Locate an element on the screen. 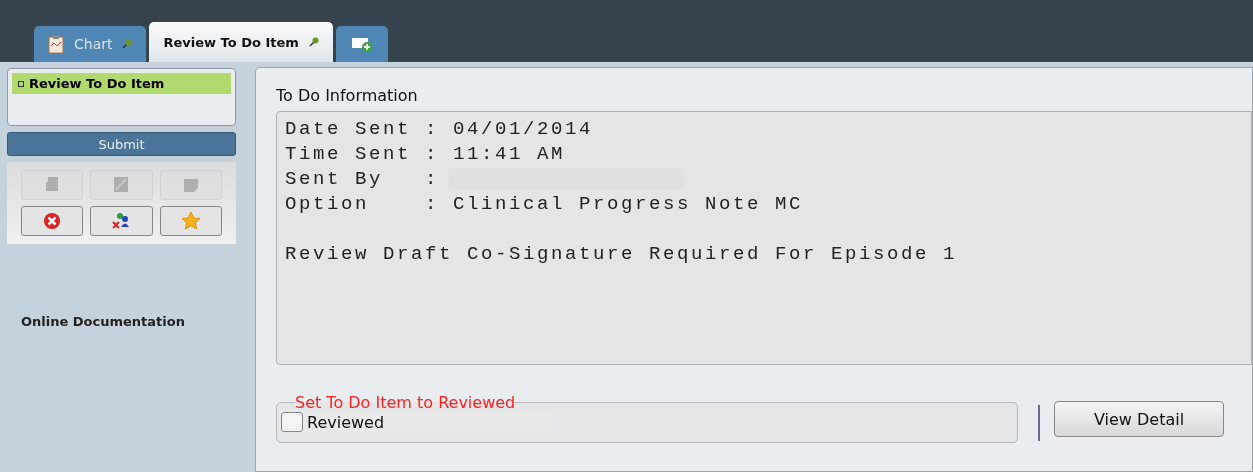  checkbox-label: Reviewed is located at coordinates (346, 422).